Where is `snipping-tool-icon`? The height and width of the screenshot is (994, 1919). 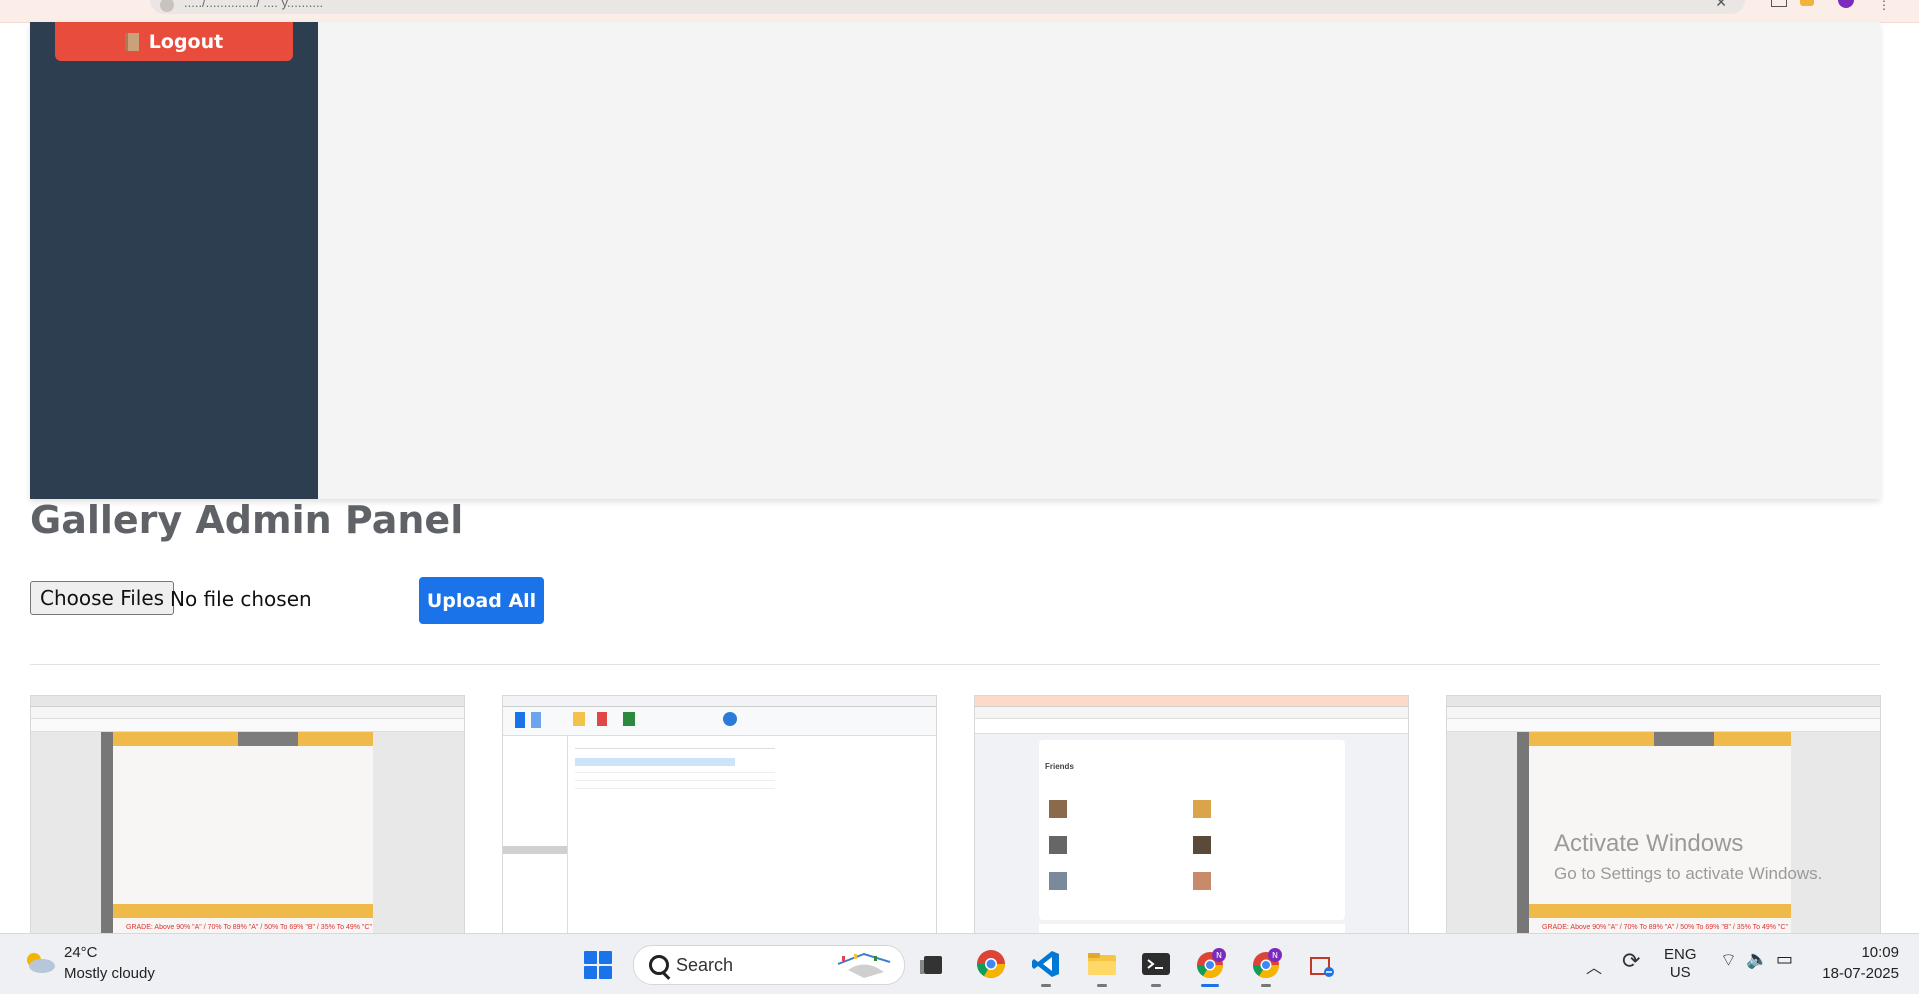
snipping-tool-icon is located at coordinates (1321, 964).